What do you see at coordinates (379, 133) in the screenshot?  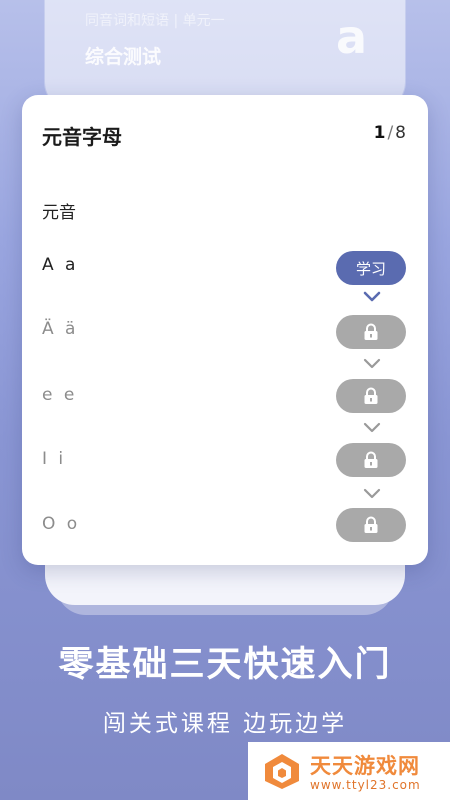 I see `pager-current: 1` at bounding box center [379, 133].